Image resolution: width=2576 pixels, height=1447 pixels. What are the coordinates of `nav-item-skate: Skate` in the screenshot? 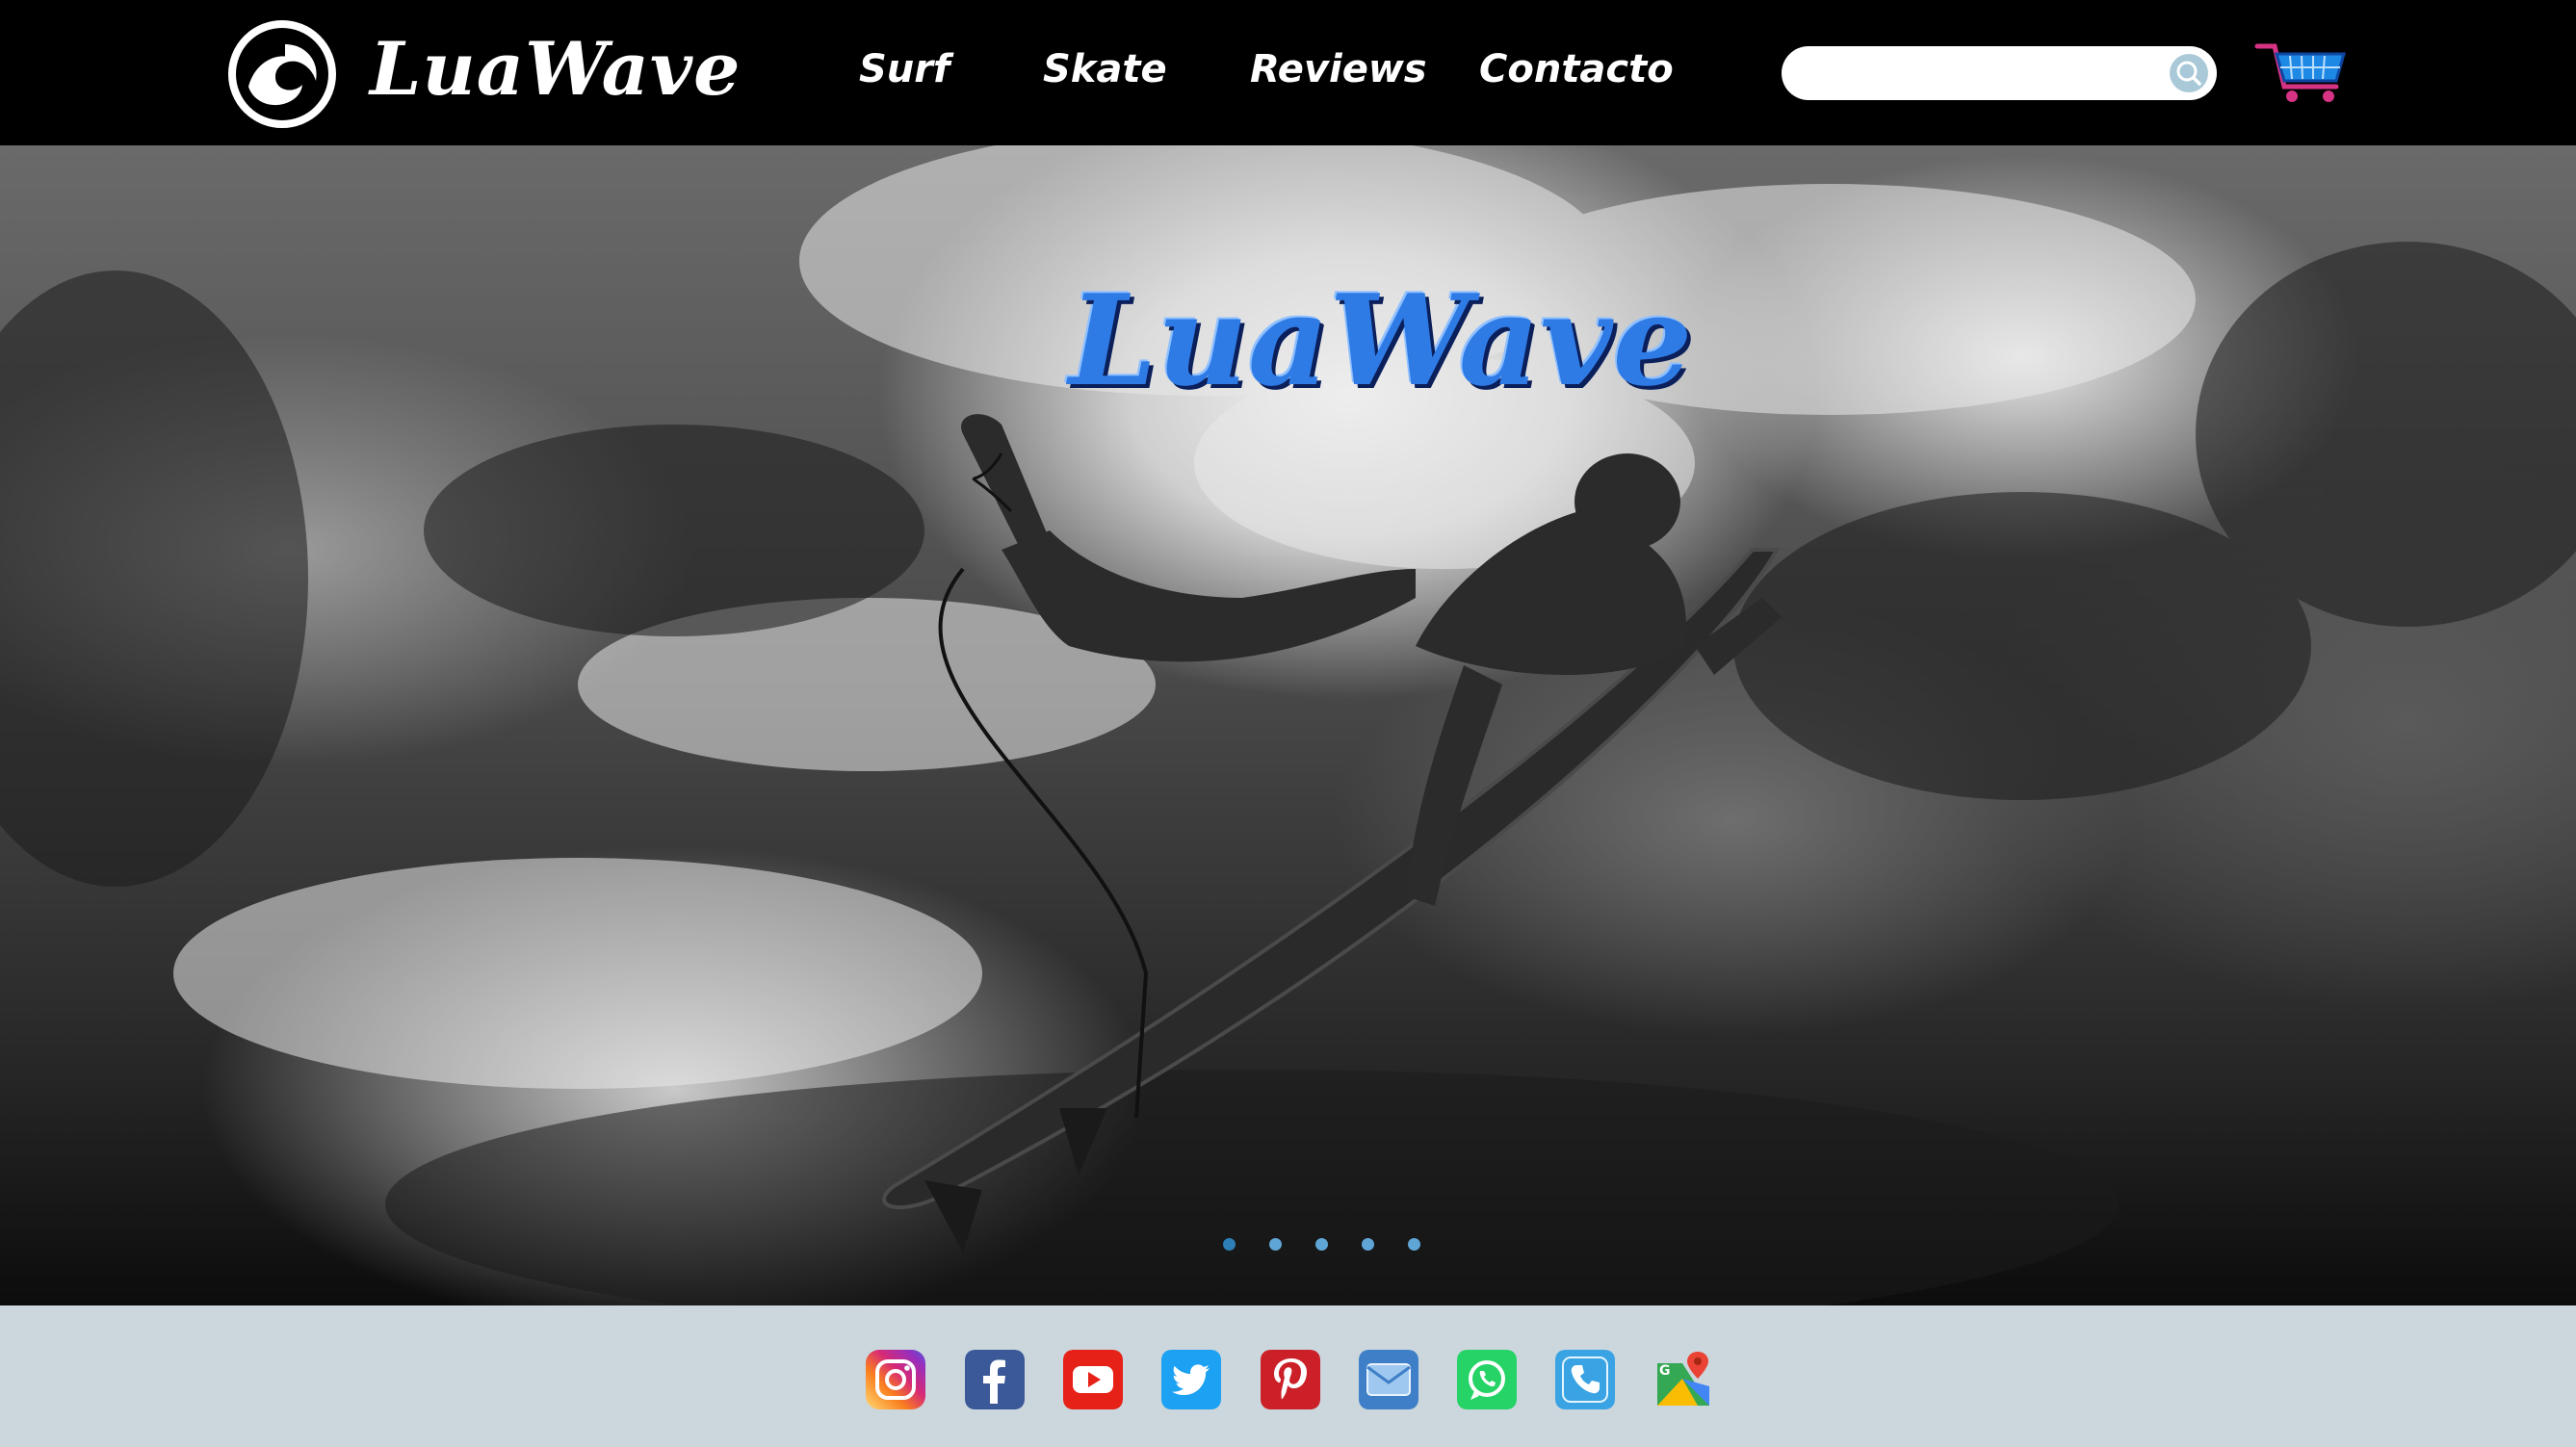 It's located at (1105, 70).